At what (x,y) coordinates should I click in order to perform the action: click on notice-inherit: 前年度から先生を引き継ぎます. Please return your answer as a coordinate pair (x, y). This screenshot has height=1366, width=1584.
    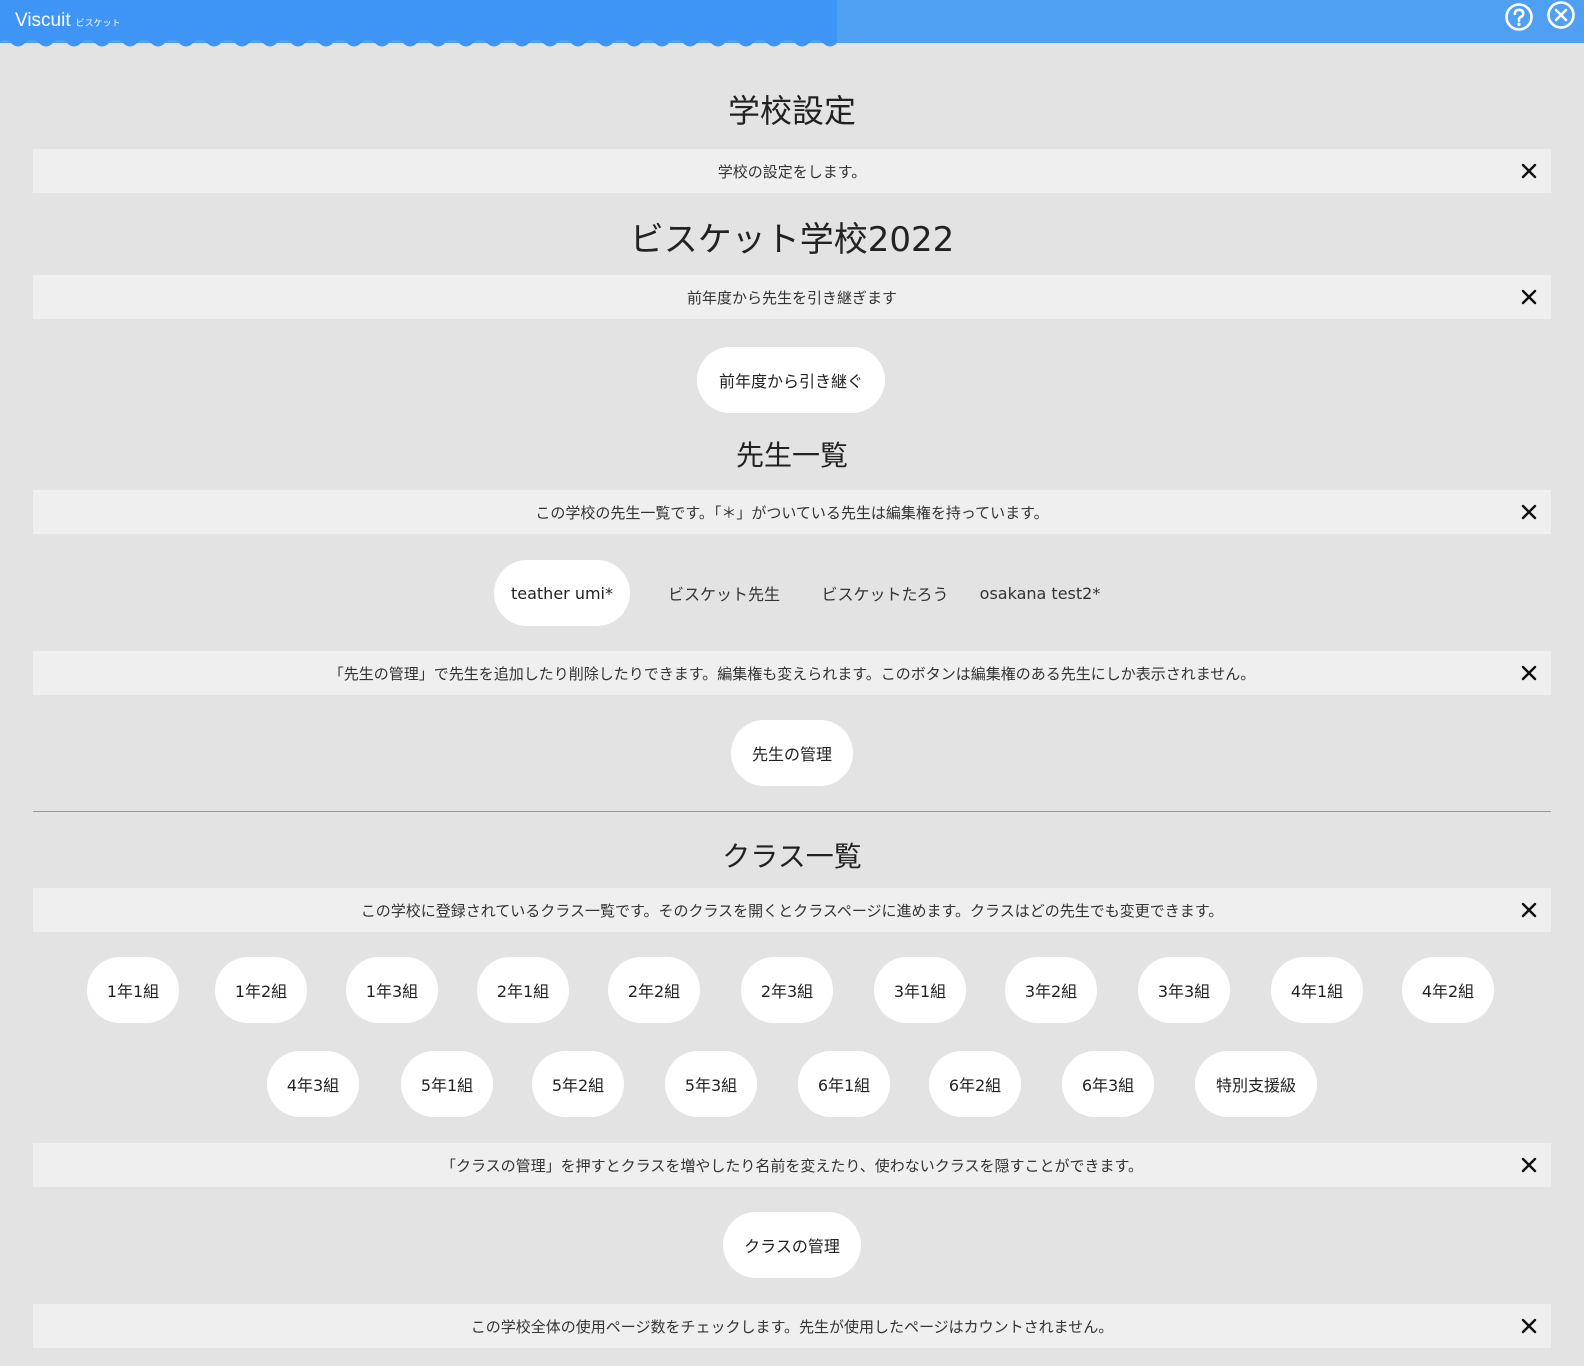
    Looking at the image, I should click on (792, 297).